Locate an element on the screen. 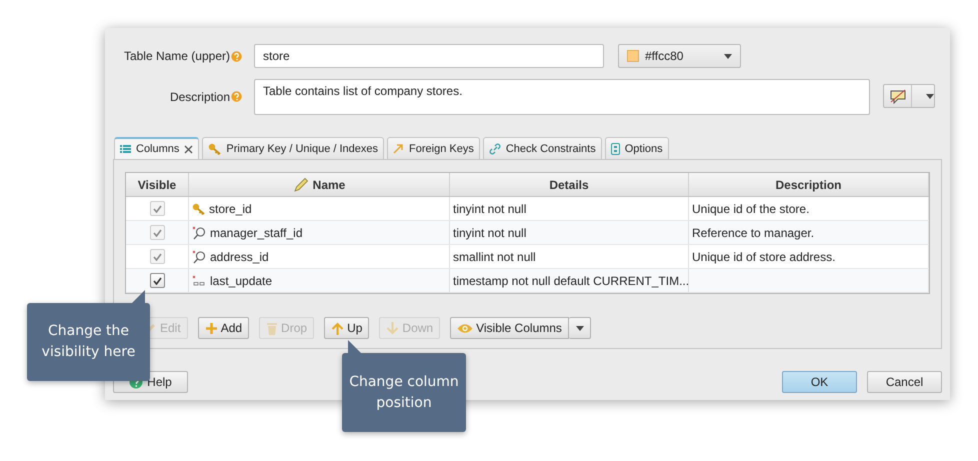 The width and height of the screenshot is (978, 461). tab: Columns is located at coordinates (157, 148).